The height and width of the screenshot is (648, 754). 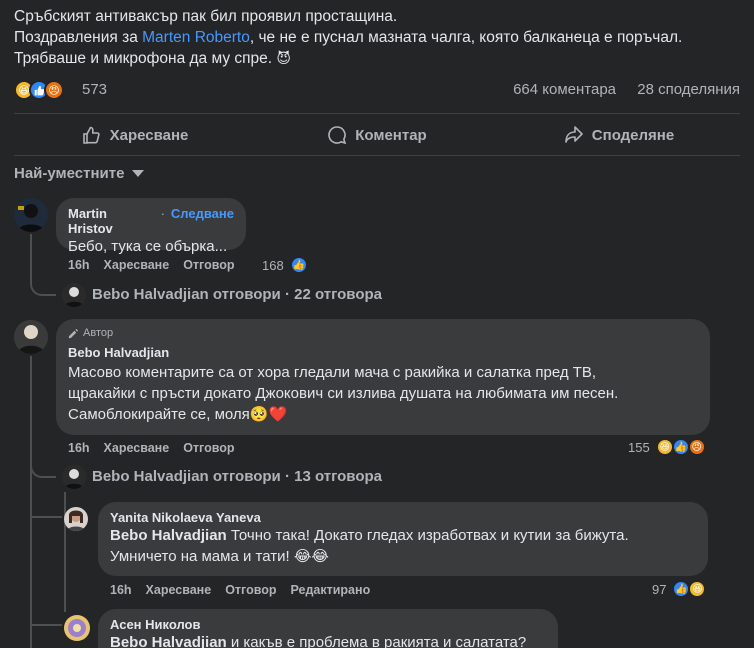 I want to click on caret-down-icon, so click(x=138, y=173).